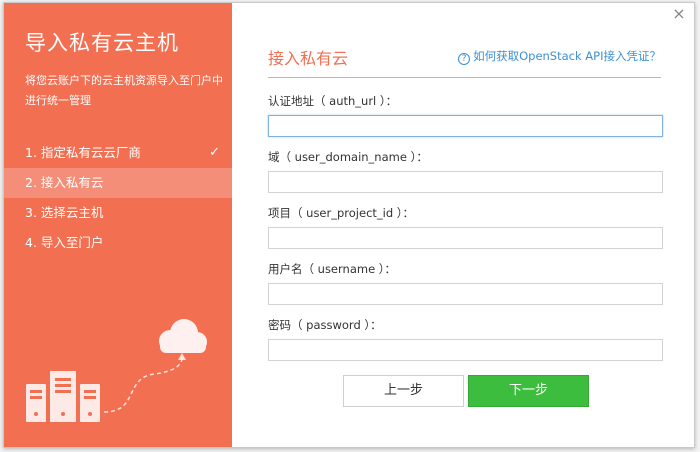  What do you see at coordinates (341, 213) in the screenshot?
I see `project-label: 项目（ user_project_id ）：` at bounding box center [341, 213].